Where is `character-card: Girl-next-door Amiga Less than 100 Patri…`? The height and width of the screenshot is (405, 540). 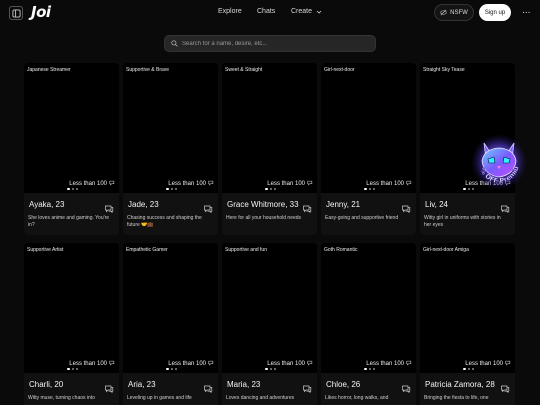 character-card: Girl-next-door Amiga Less than 100 Patri… is located at coordinates (467, 324).